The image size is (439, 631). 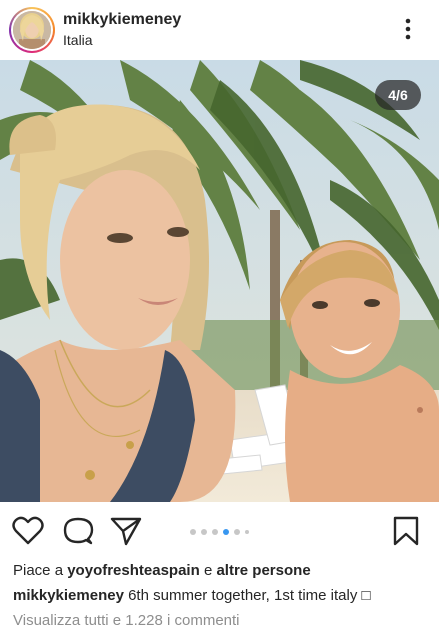 What do you see at coordinates (208, 570) in the screenshot?
I see `likes-conjunction: e` at bounding box center [208, 570].